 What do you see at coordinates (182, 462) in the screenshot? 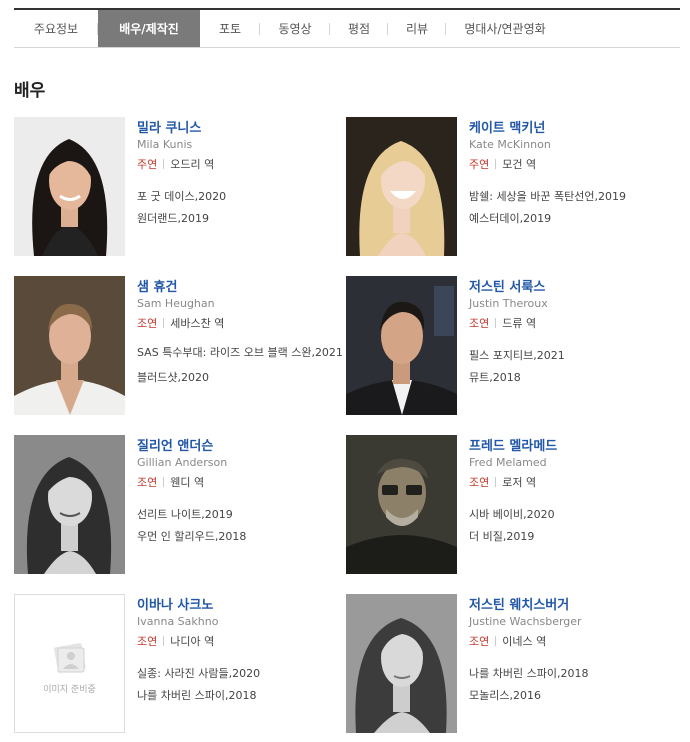
I see `actor-name-en: Gillian Anderson` at bounding box center [182, 462].